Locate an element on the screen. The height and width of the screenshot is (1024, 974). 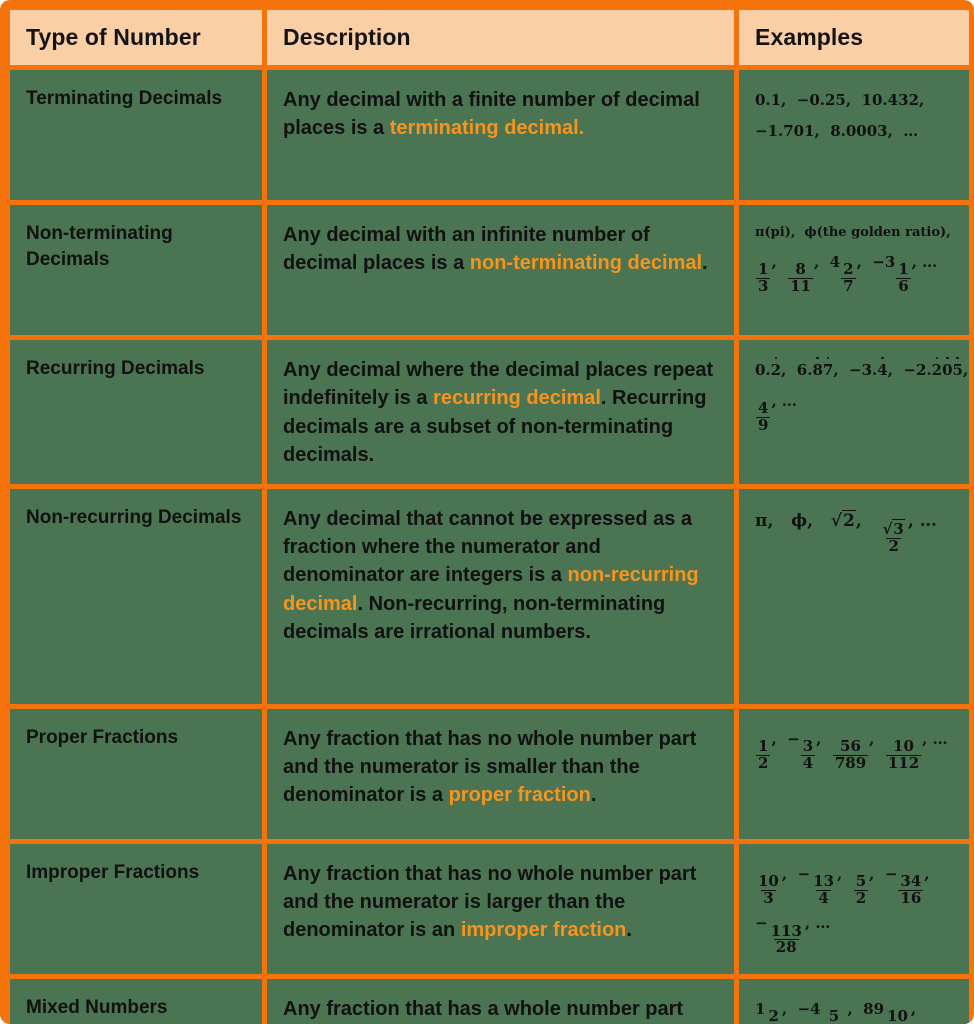
examples-line: 0.1, −0.25, 10.432, is located at coordinates (840, 100).